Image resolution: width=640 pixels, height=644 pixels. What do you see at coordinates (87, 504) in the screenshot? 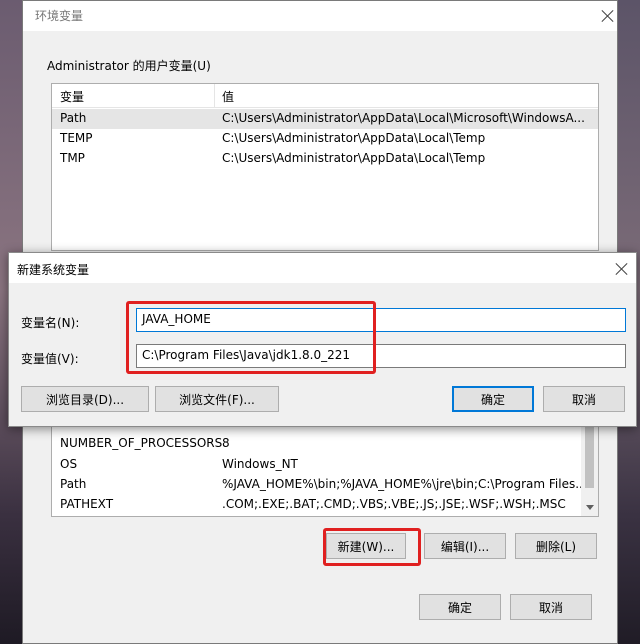
I see `var-name: PATHEXT` at bounding box center [87, 504].